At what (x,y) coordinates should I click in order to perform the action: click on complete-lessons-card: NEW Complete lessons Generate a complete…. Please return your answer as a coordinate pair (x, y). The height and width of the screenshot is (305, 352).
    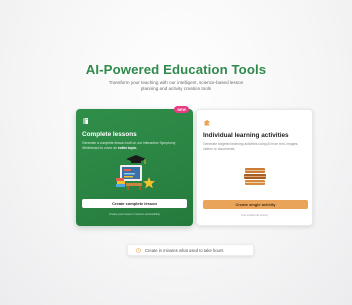
    Looking at the image, I should click on (134, 166).